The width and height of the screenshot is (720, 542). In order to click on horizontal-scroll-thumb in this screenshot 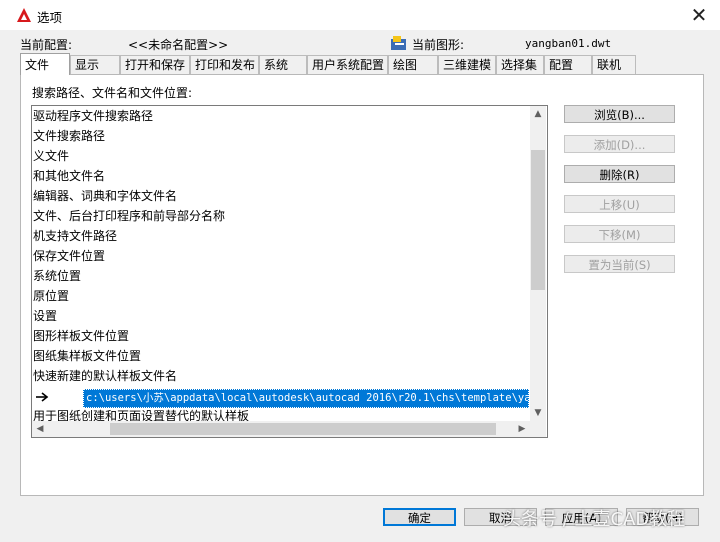, I will do `click(303, 429)`.